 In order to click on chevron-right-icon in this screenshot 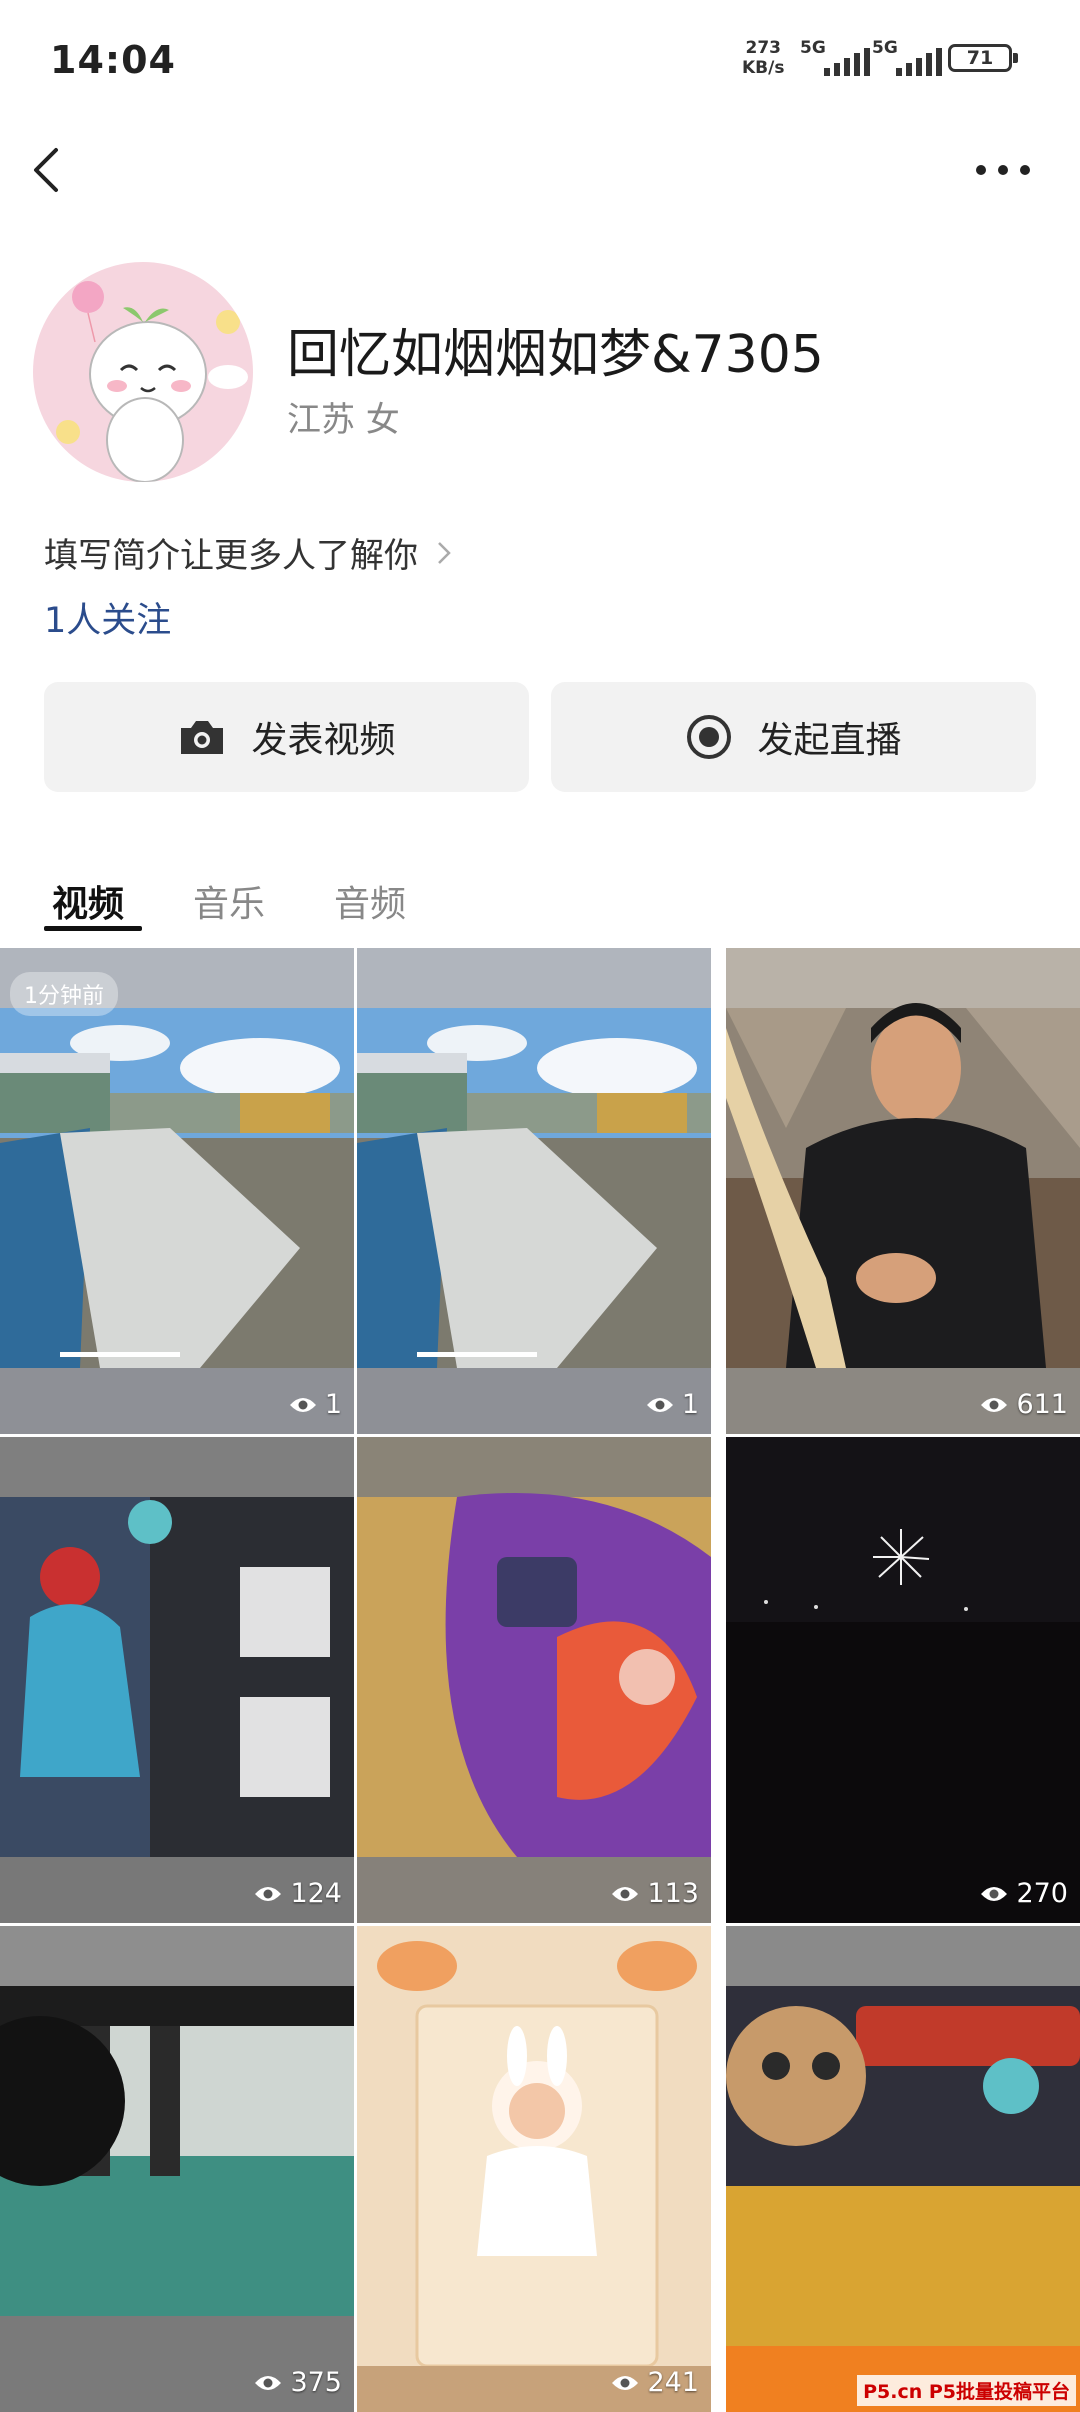, I will do `click(444, 552)`.